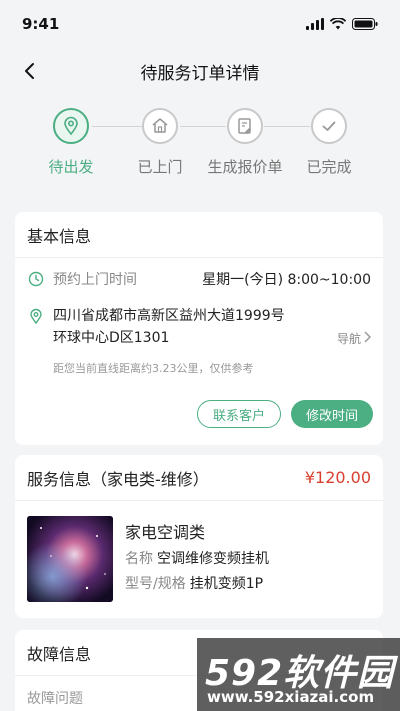 This screenshot has width=400, height=711. Describe the element at coordinates (315, 24) in the screenshot. I see `signal-icon` at that location.